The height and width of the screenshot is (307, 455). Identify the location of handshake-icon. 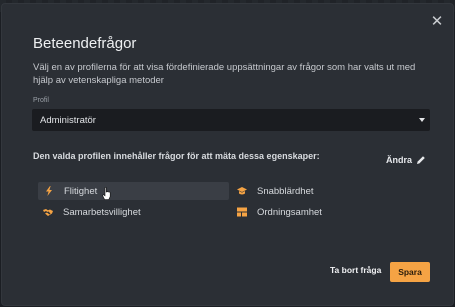
(48, 212).